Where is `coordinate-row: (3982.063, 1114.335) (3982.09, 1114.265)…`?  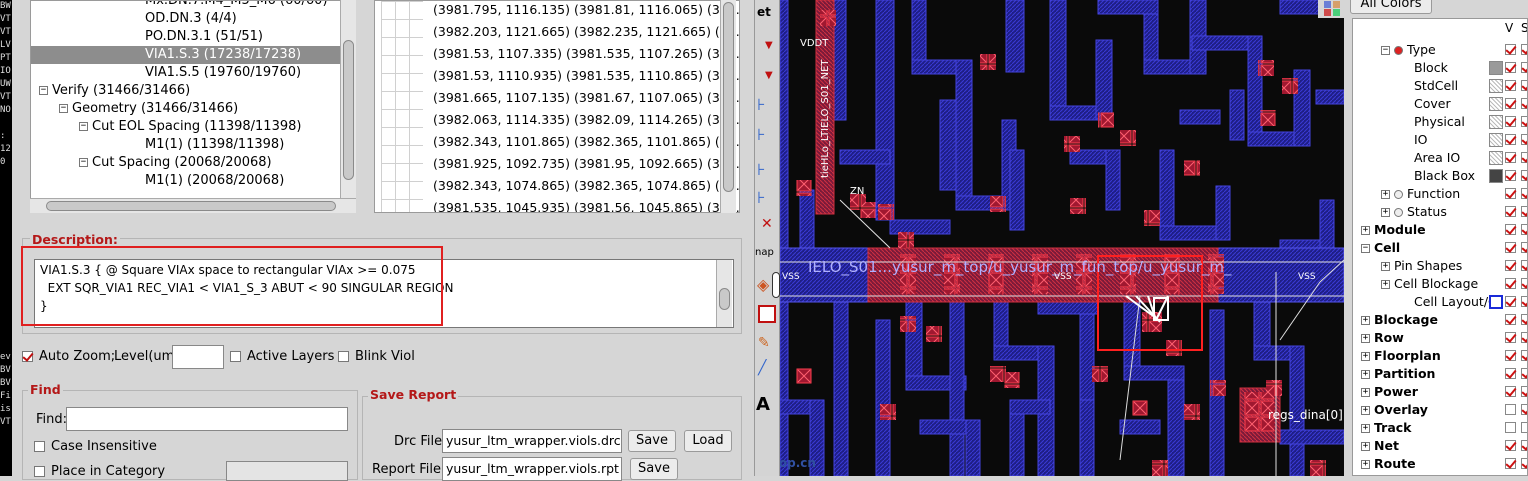 coordinate-row: (3982.063, 1114.335) (3982.09, 1114.265)… is located at coordinates (586, 120).